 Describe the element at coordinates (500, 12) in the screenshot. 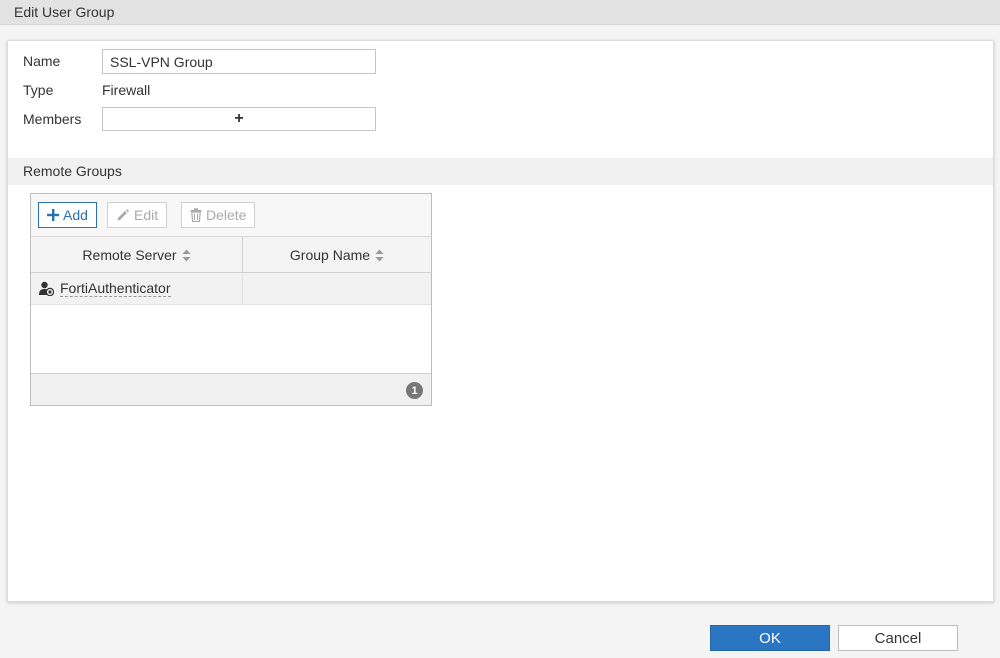

I see `dialog-title: Edit User Group` at that location.